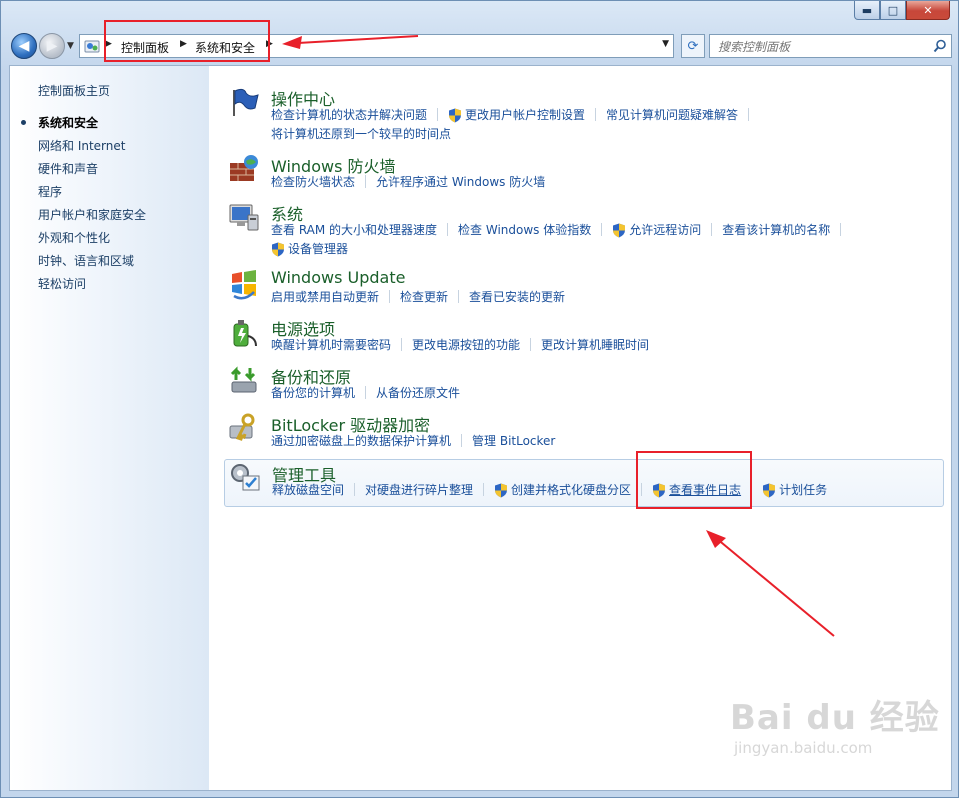 The height and width of the screenshot is (798, 959). I want to click on link-encrypt-disk: 通过加密磁盘上的数据保护计算机, so click(361, 441).